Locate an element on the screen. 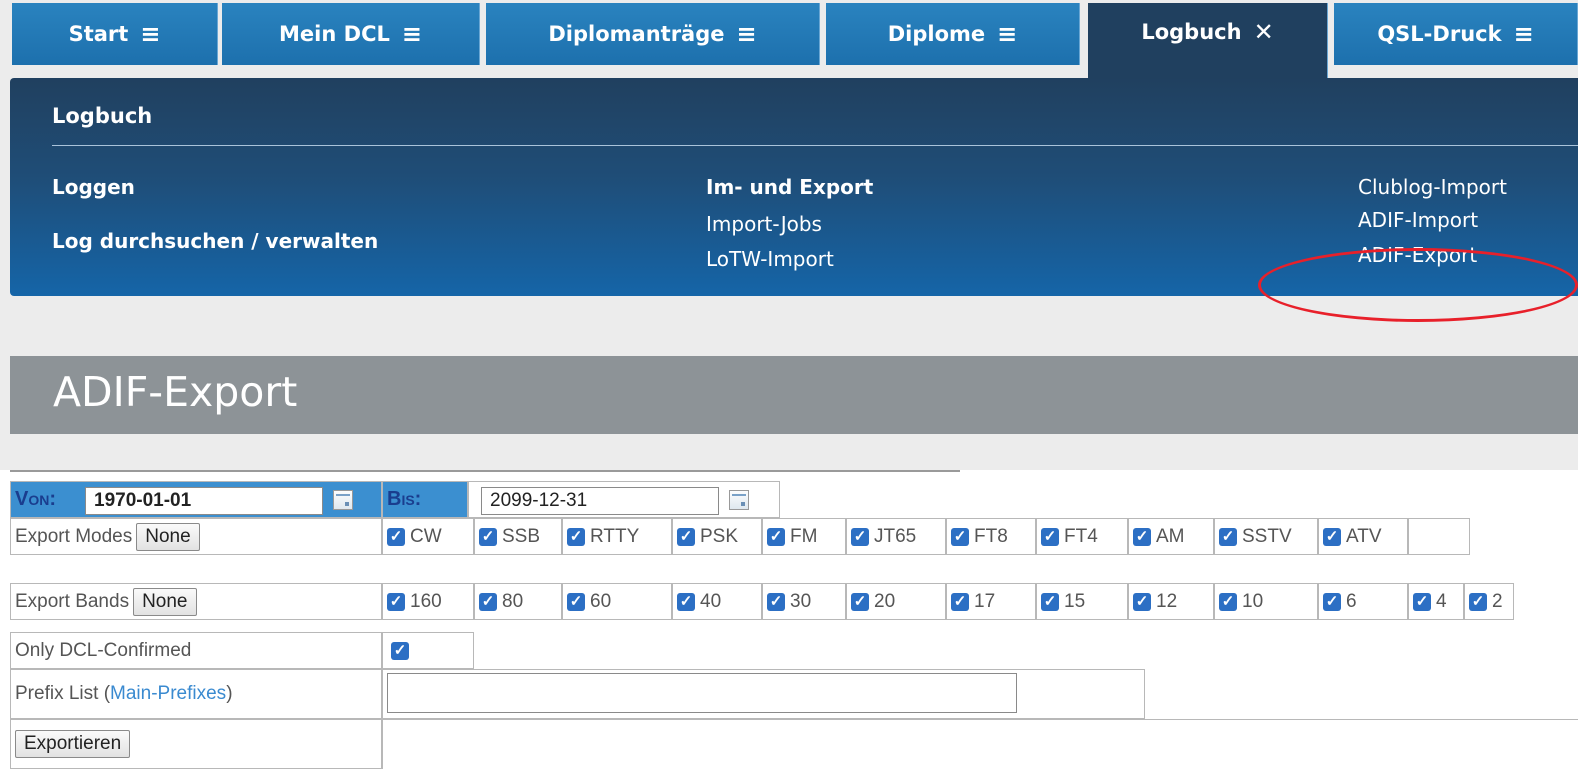 Image resolution: width=1578 pixels, height=769 pixels. mode-label: FT8 is located at coordinates (991, 536).